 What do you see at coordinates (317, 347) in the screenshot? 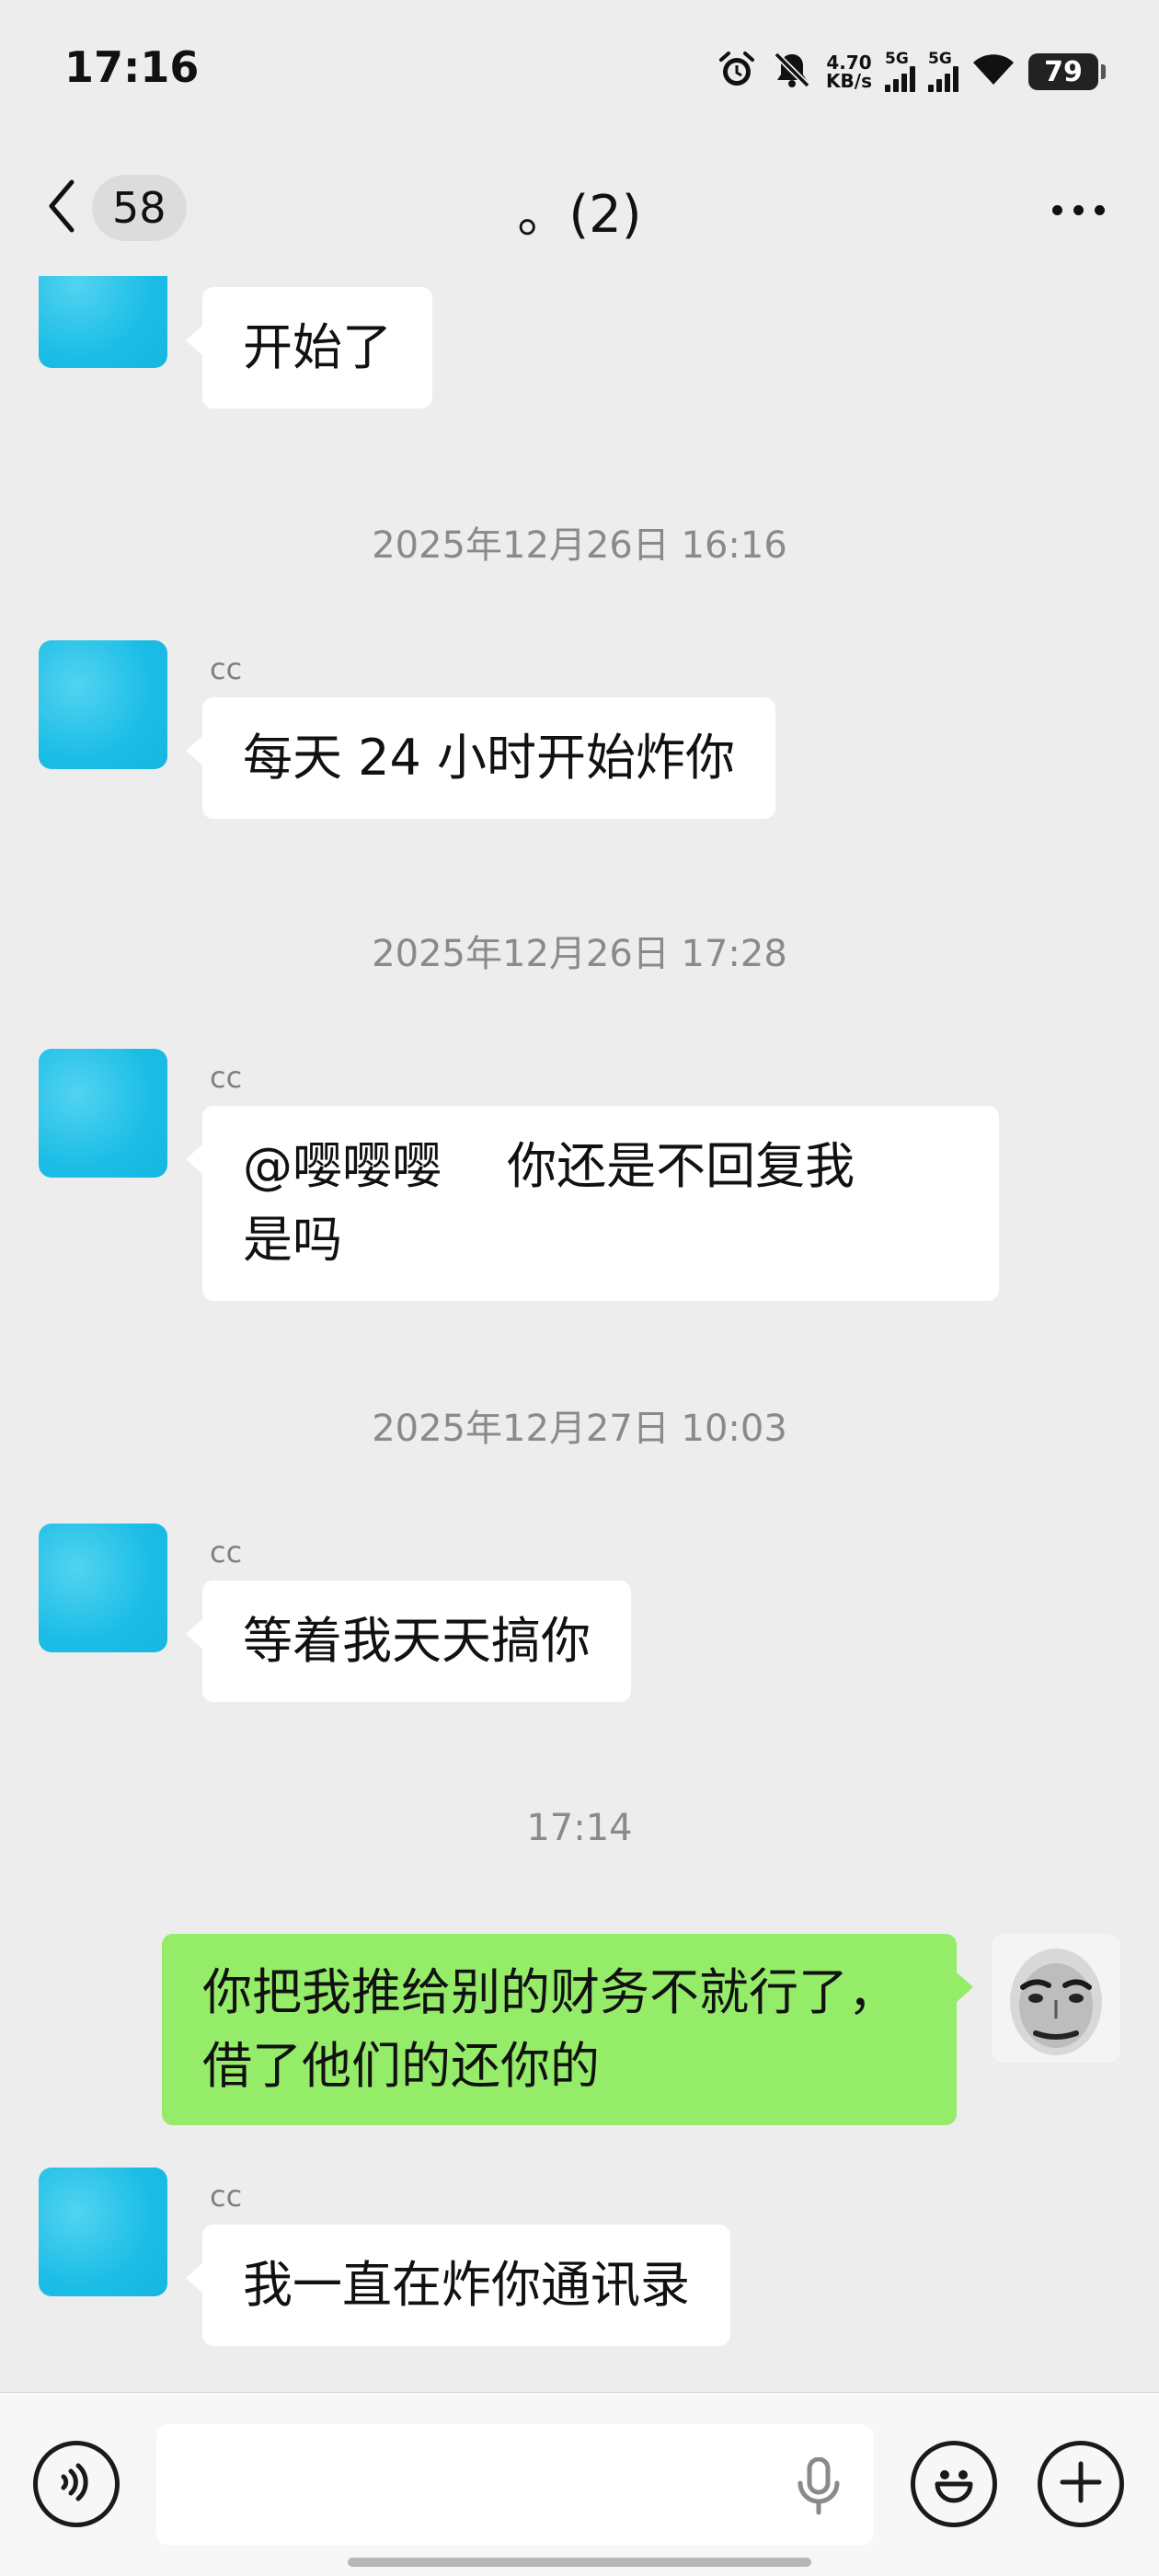
I see `message-text: 开始了` at bounding box center [317, 347].